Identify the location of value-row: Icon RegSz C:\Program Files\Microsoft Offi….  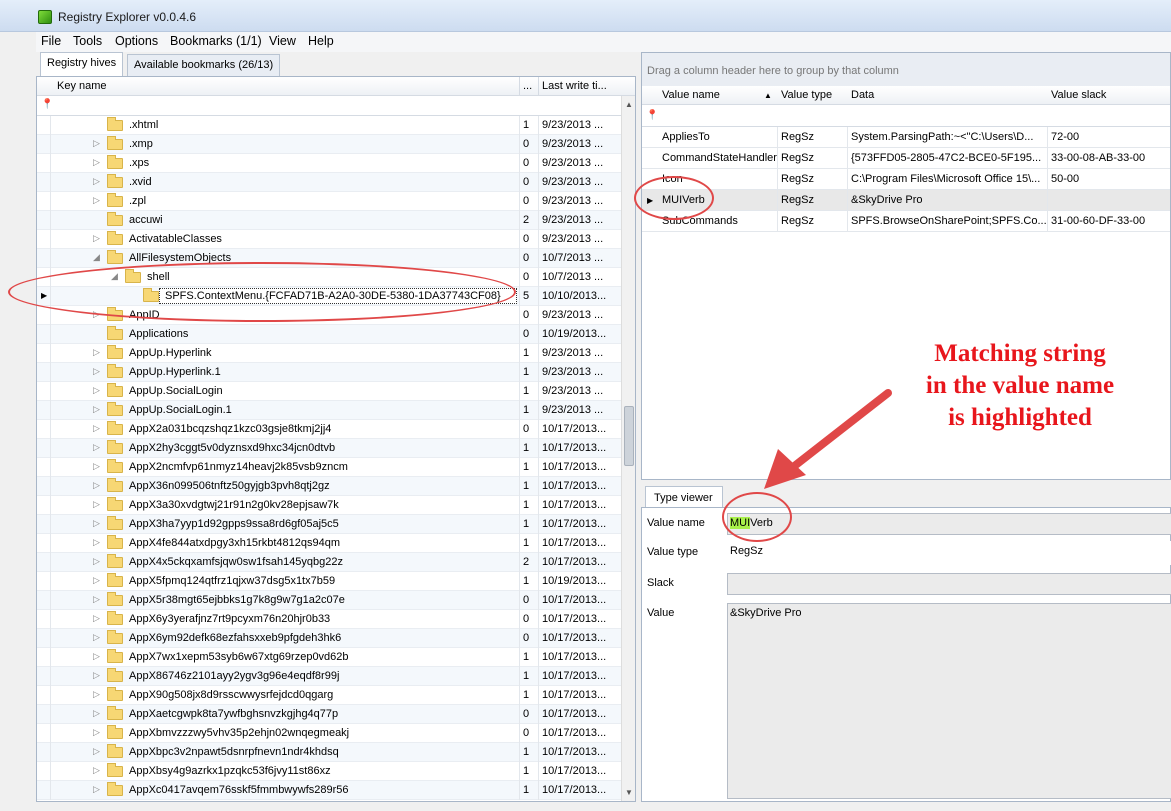
(906, 179).